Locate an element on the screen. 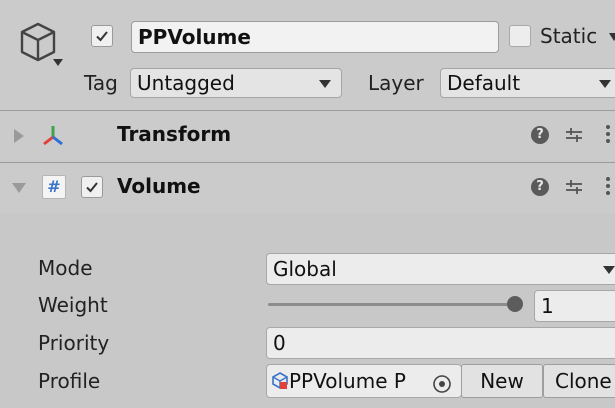 The width and height of the screenshot is (615, 408). tag-dropdown: Untagged is located at coordinates (236, 83).